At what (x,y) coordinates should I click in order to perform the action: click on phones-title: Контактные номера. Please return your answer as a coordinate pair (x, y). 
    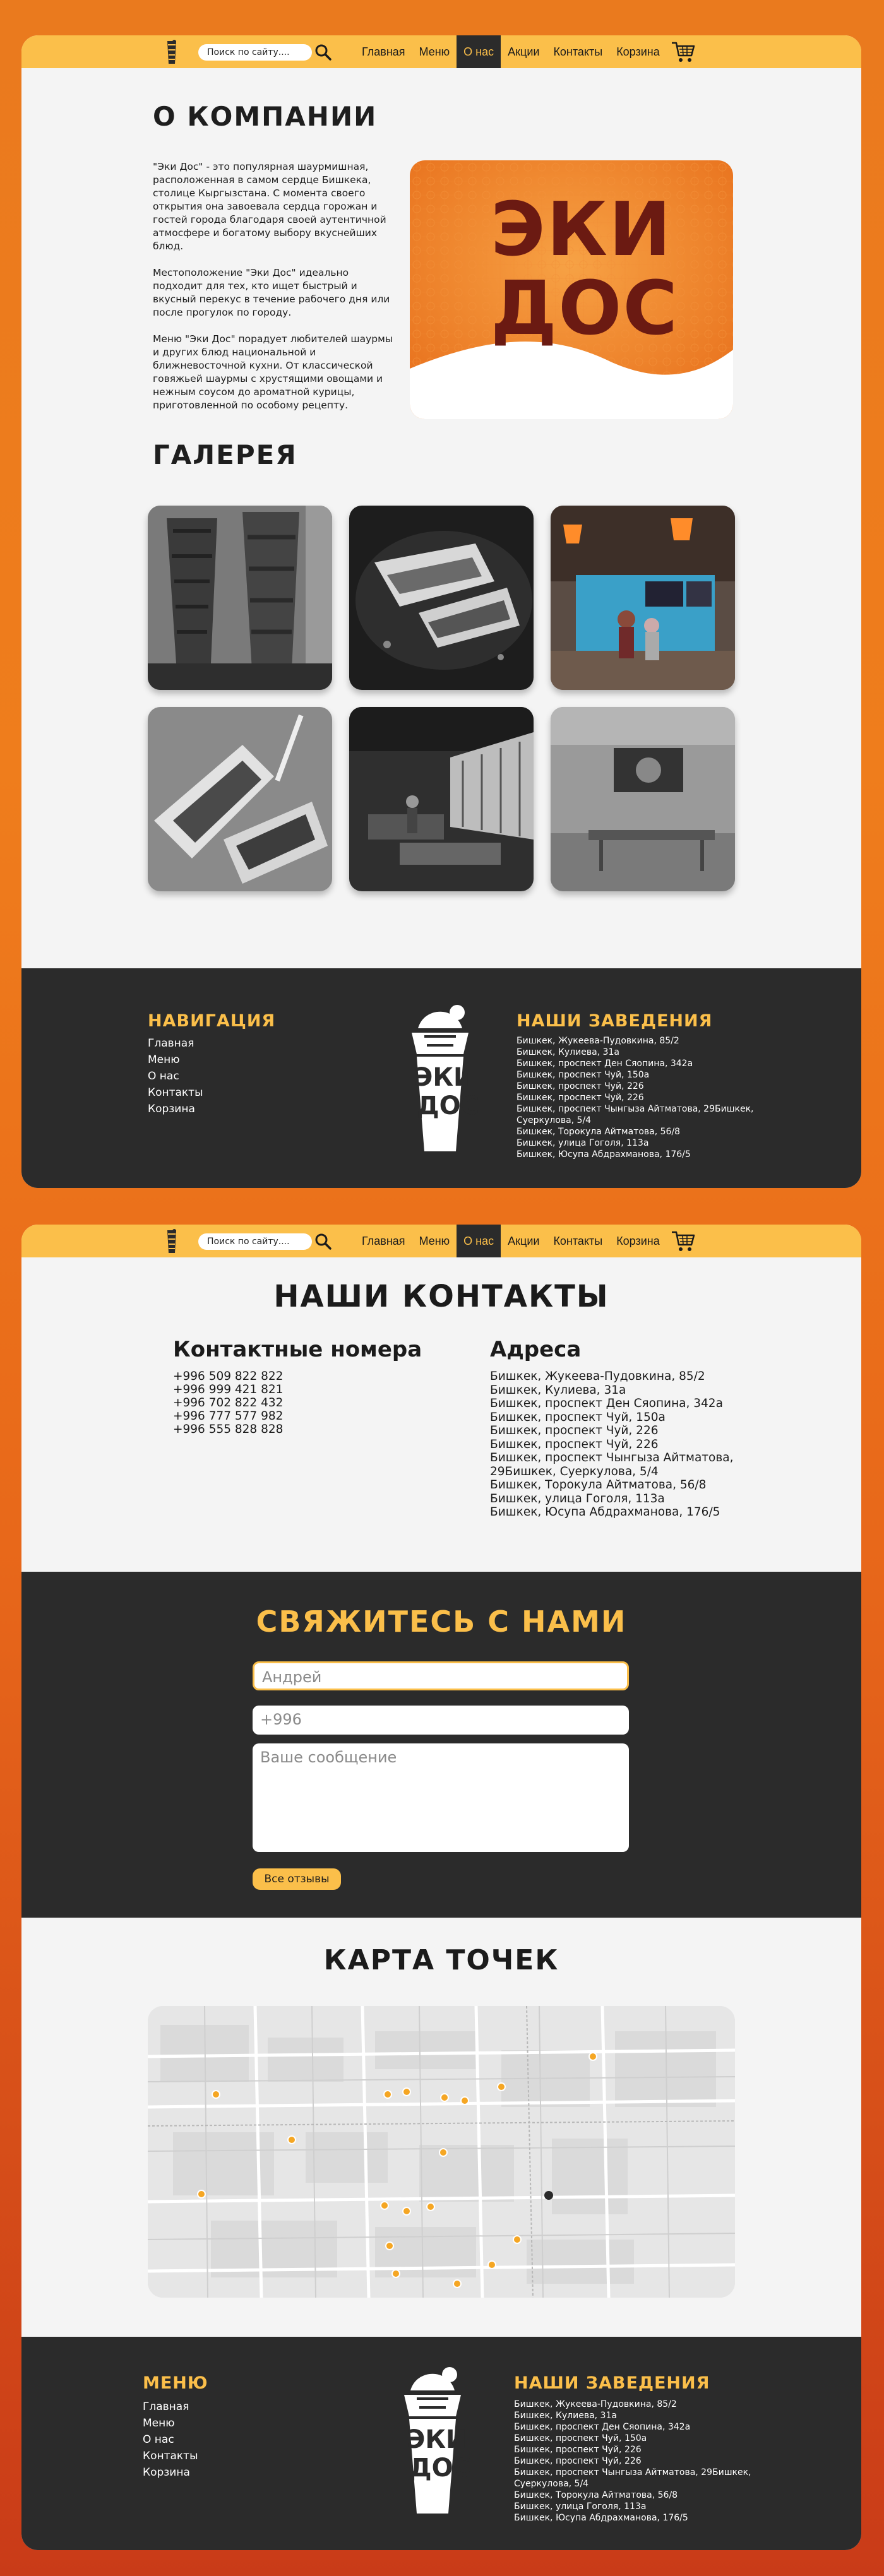
    Looking at the image, I should click on (297, 1350).